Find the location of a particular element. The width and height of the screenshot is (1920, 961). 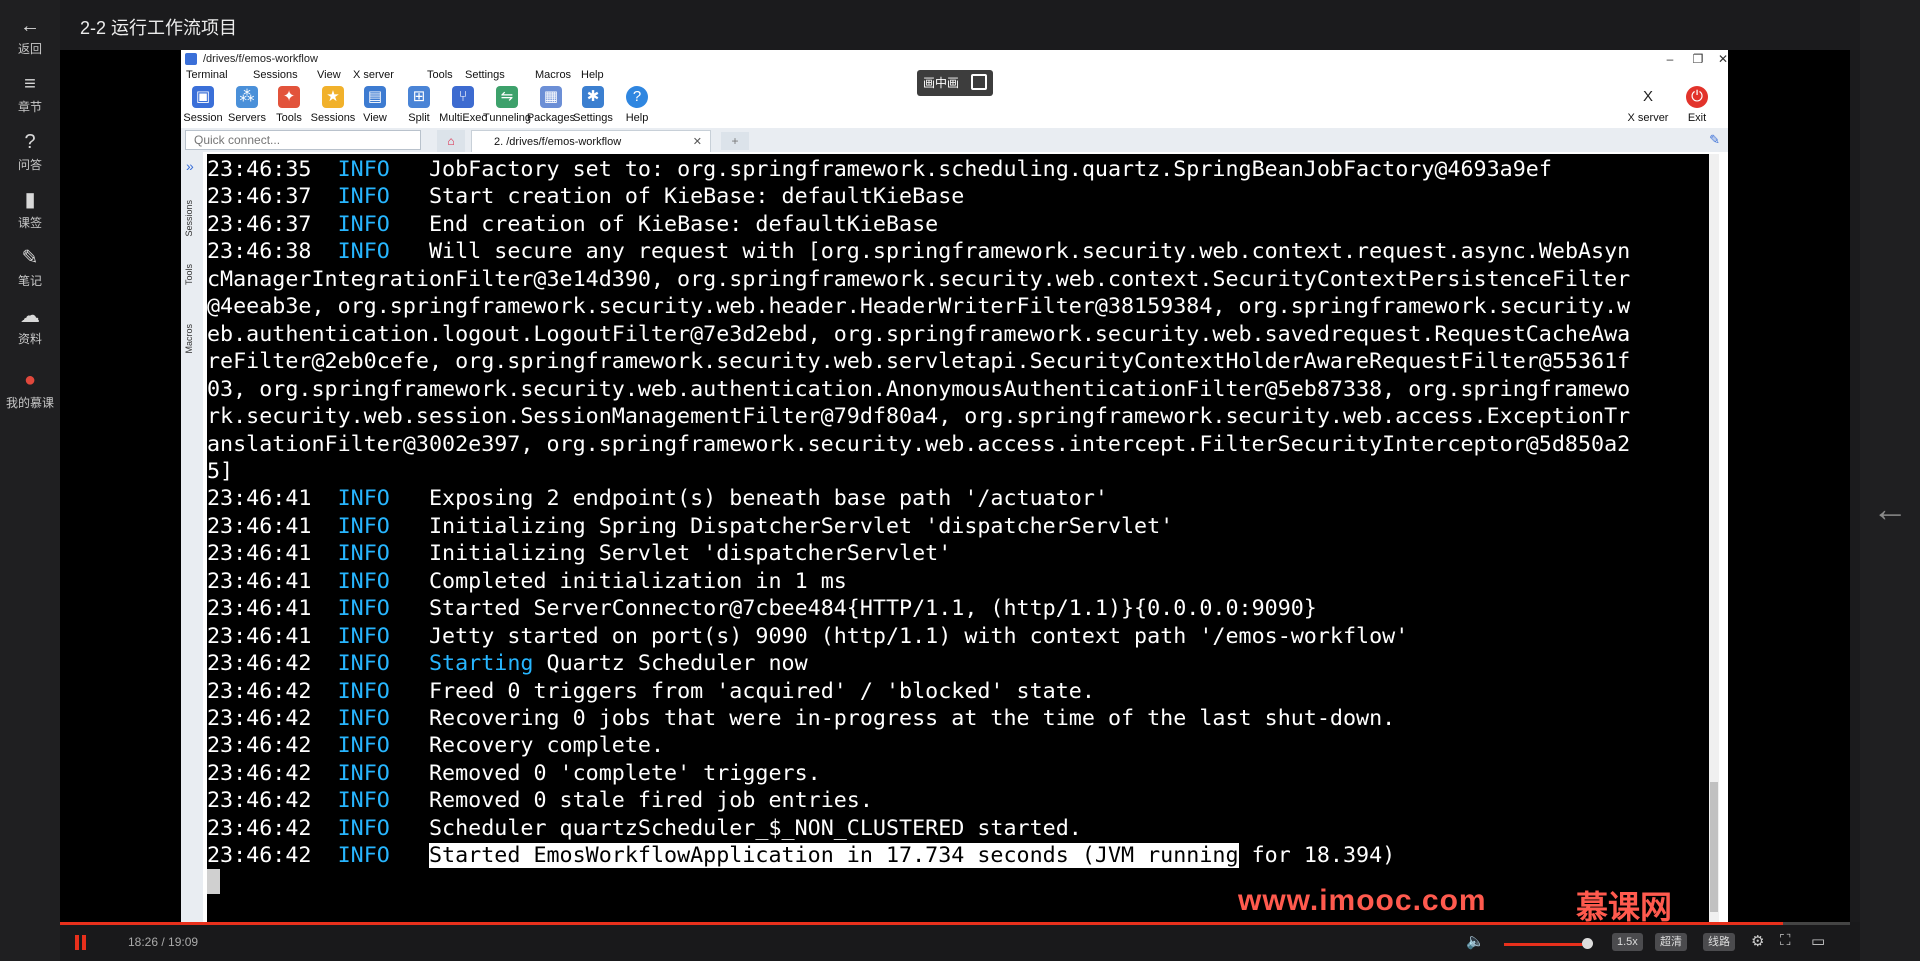

sessions-side-tab: Sessions is located at coordinates (189, 218).